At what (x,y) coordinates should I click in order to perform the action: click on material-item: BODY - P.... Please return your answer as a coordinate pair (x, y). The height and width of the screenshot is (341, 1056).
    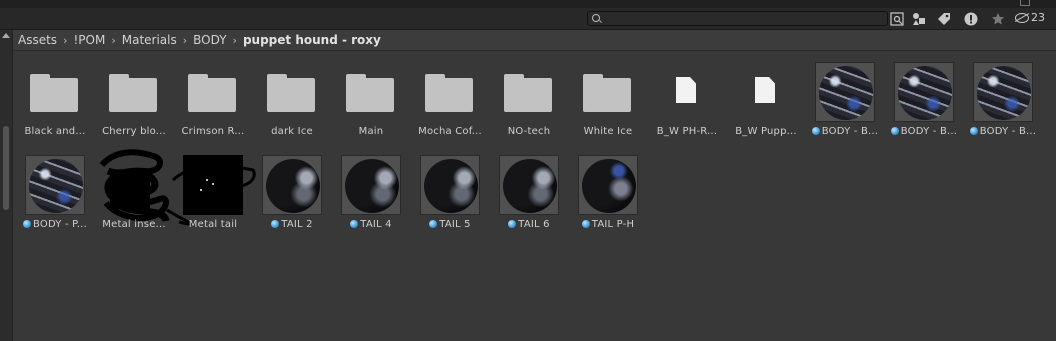
    Looking at the image, I should click on (51, 198).